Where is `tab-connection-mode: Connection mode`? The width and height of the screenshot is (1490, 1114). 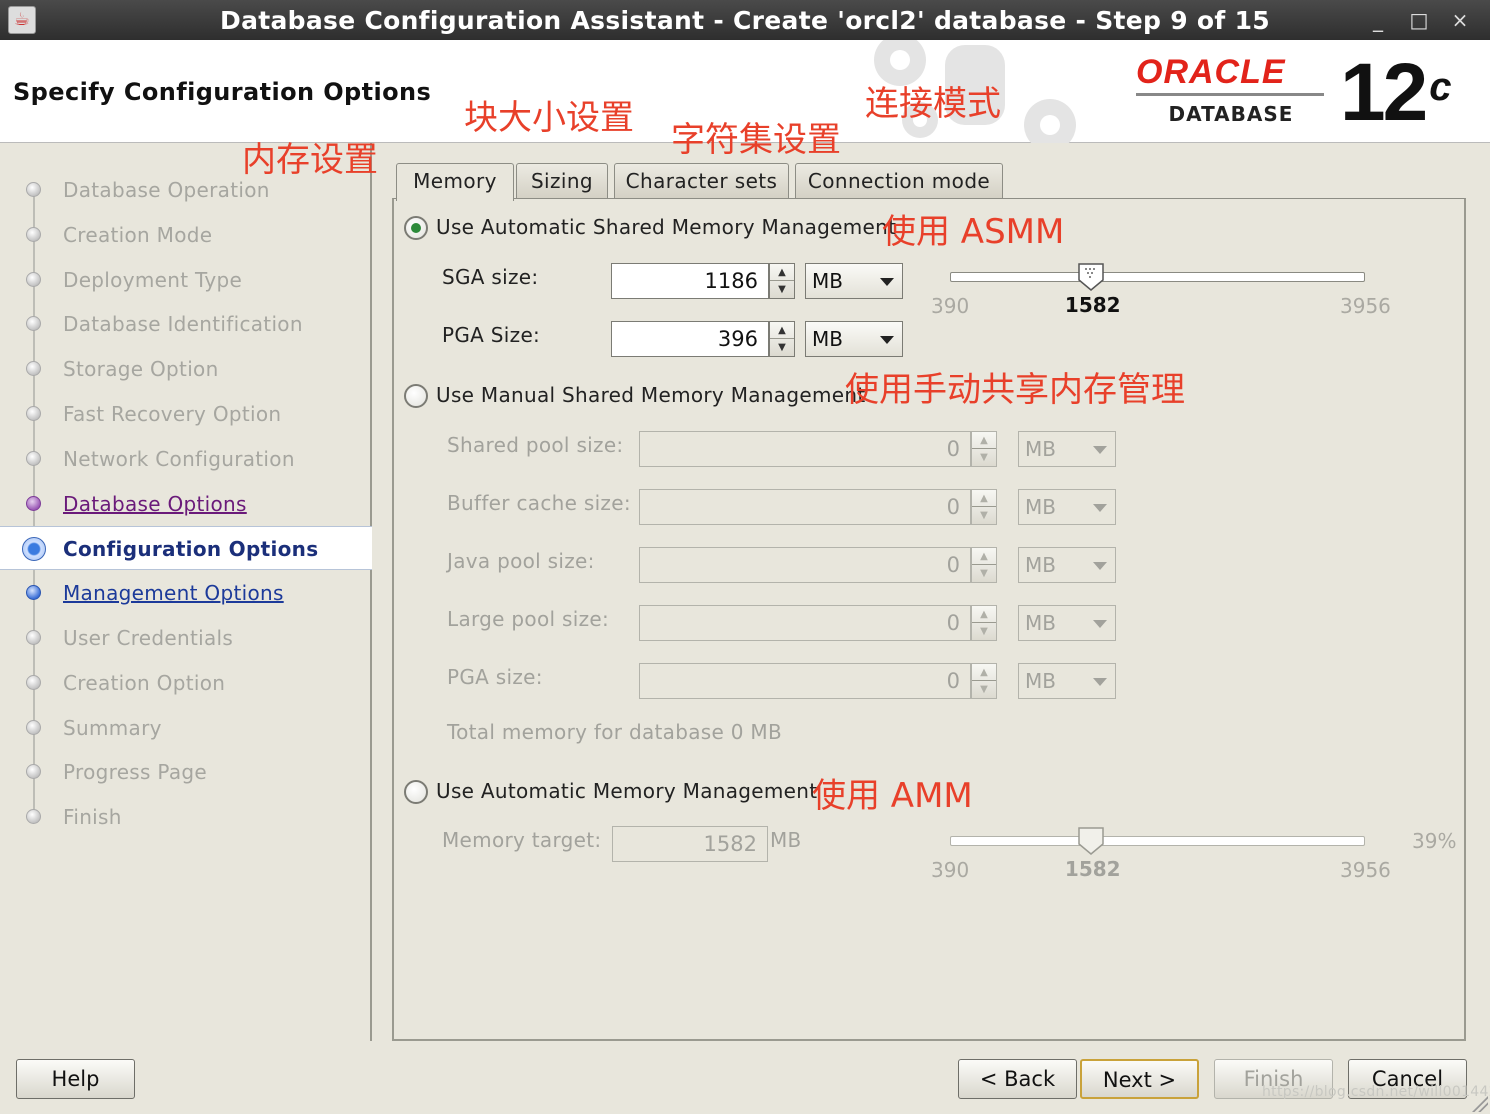
tab-connection-mode: Connection mode is located at coordinates (899, 181).